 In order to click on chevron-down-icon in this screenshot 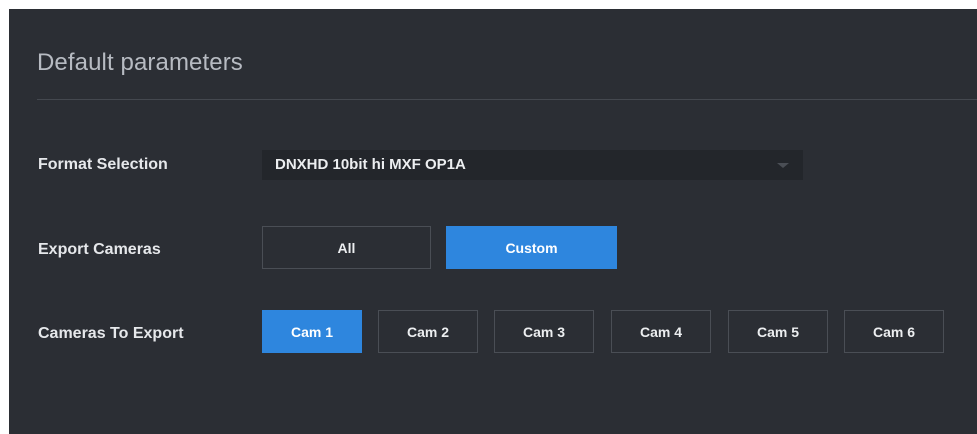, I will do `click(783, 165)`.